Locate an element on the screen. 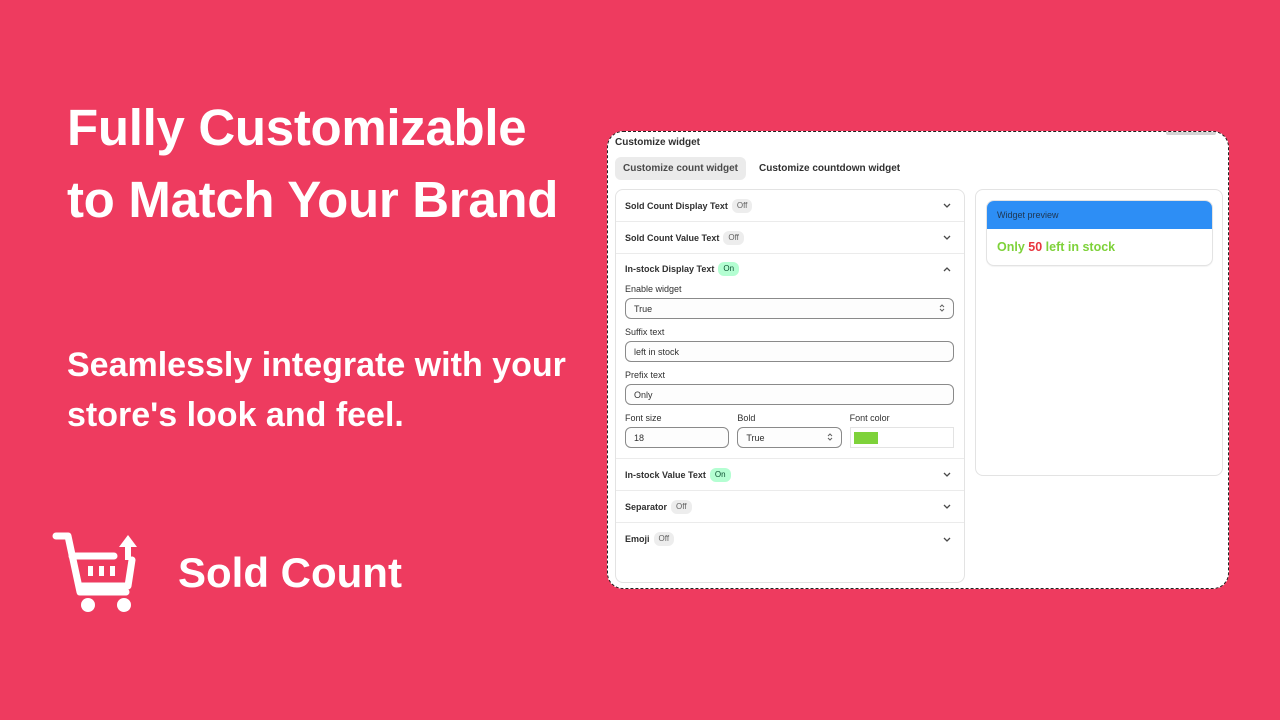 This screenshot has height=720, width=1280. cart-upload-icon is located at coordinates (94, 572).